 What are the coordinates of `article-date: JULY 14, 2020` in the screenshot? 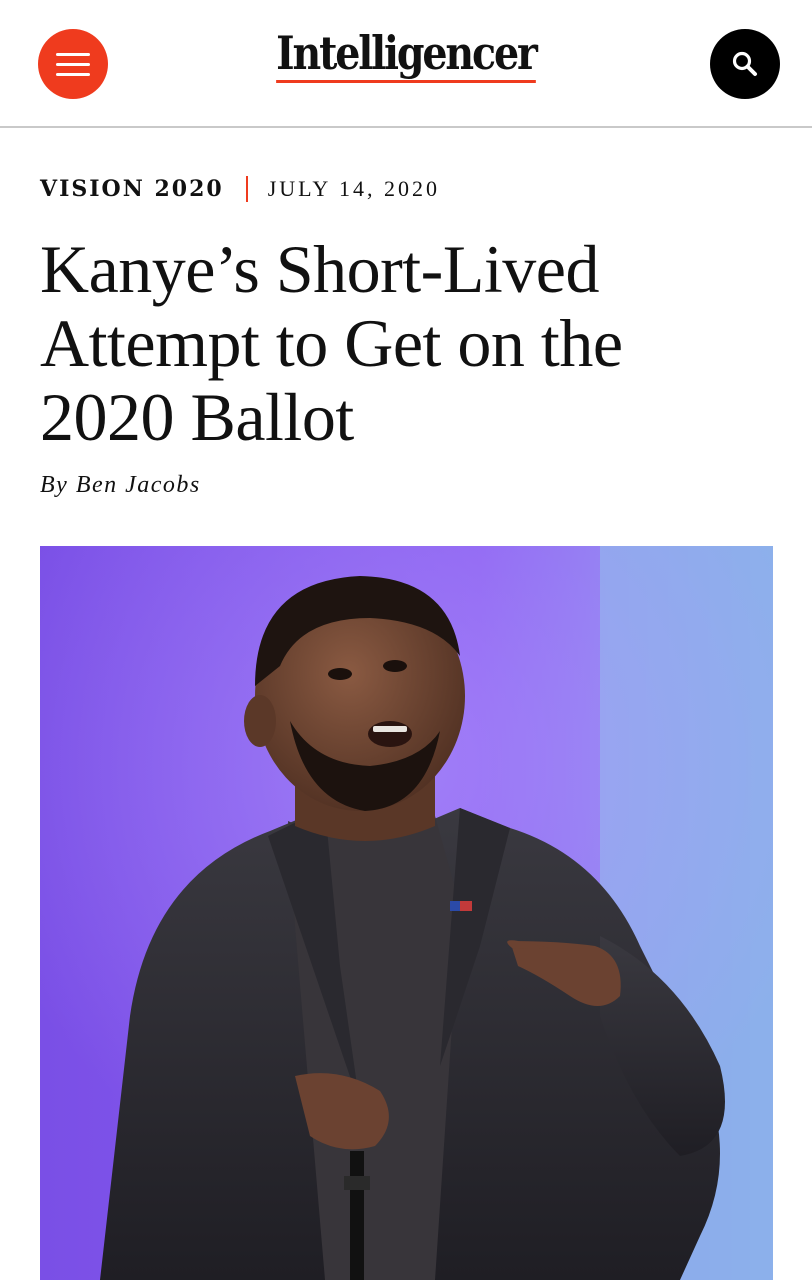 It's located at (353, 188).